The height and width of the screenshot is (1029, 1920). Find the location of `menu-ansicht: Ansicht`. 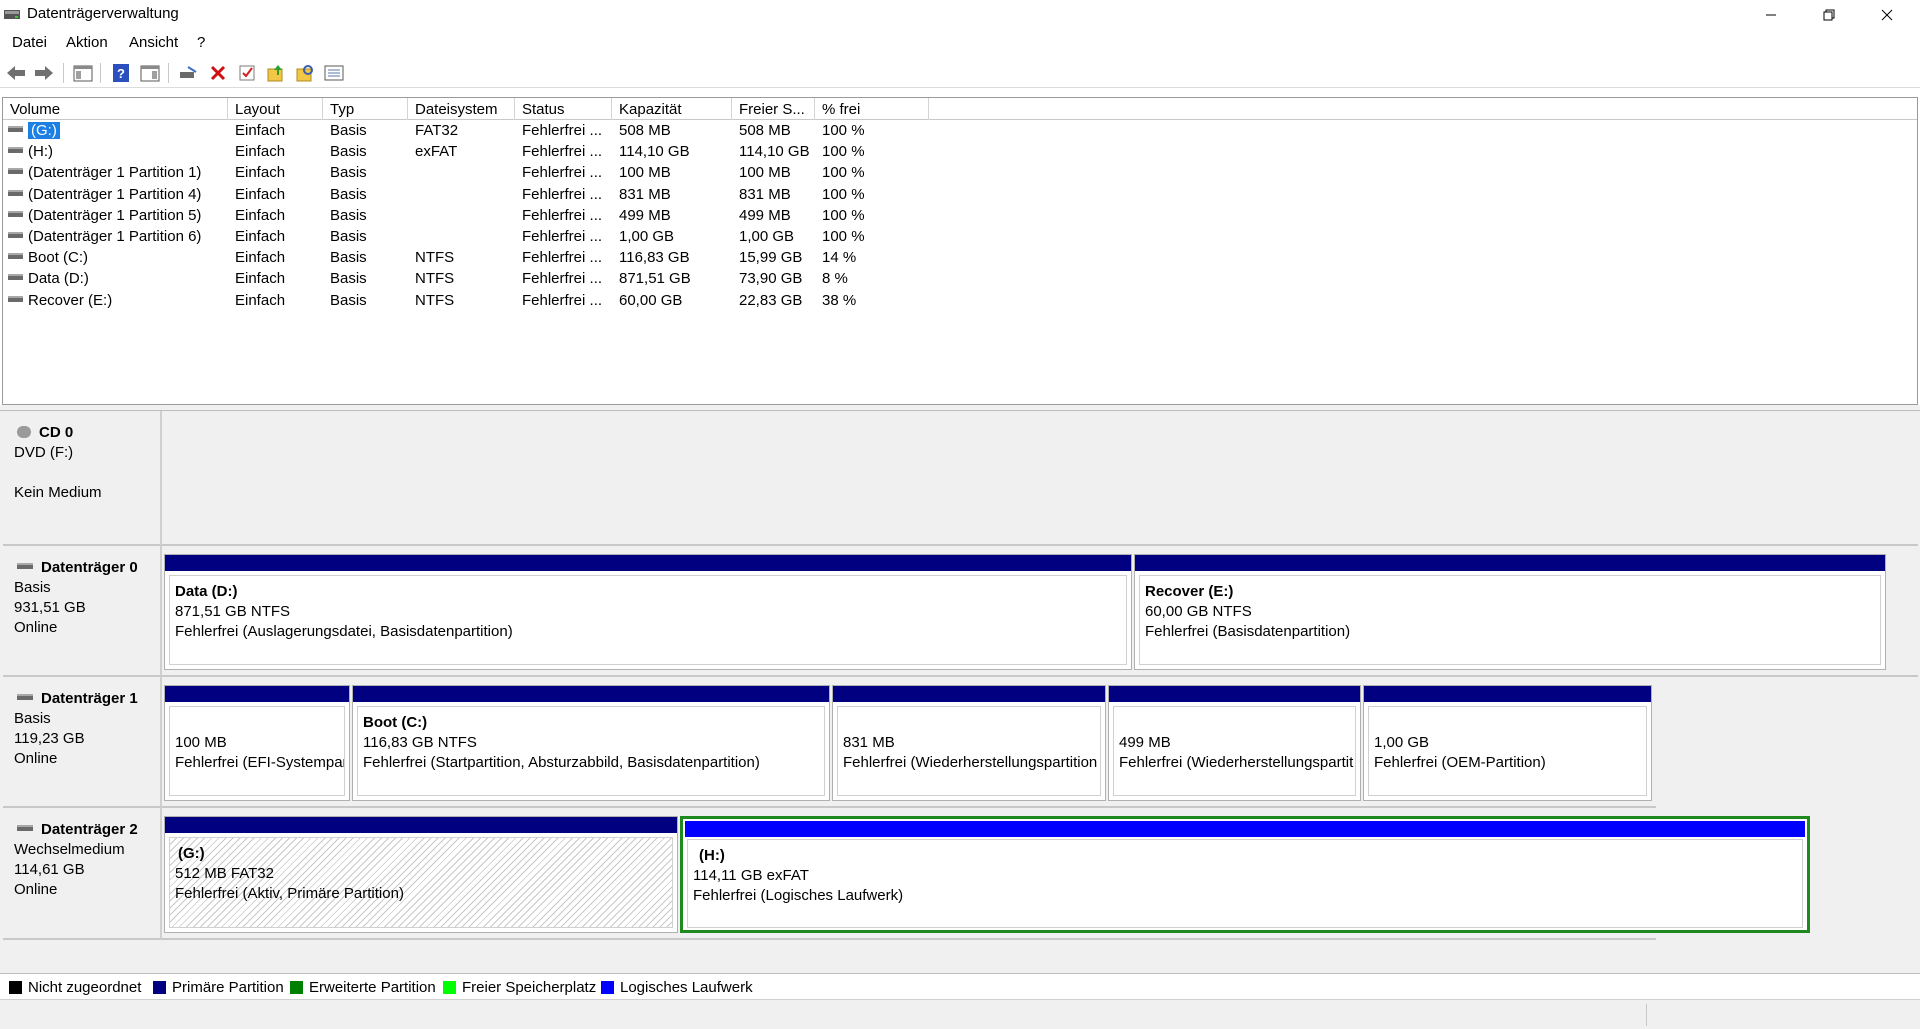

menu-ansicht: Ansicht is located at coordinates (153, 42).